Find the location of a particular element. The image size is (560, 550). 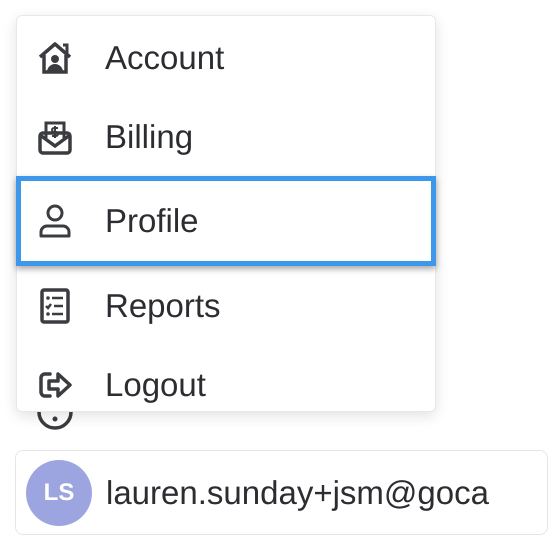

user-email: lauren.sunday+jsm@goca is located at coordinates (297, 492).